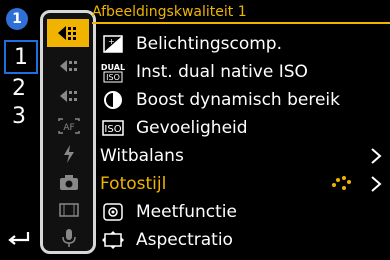 The image size is (390, 260). I want to click on iso-icon: ISO, so click(113, 128).